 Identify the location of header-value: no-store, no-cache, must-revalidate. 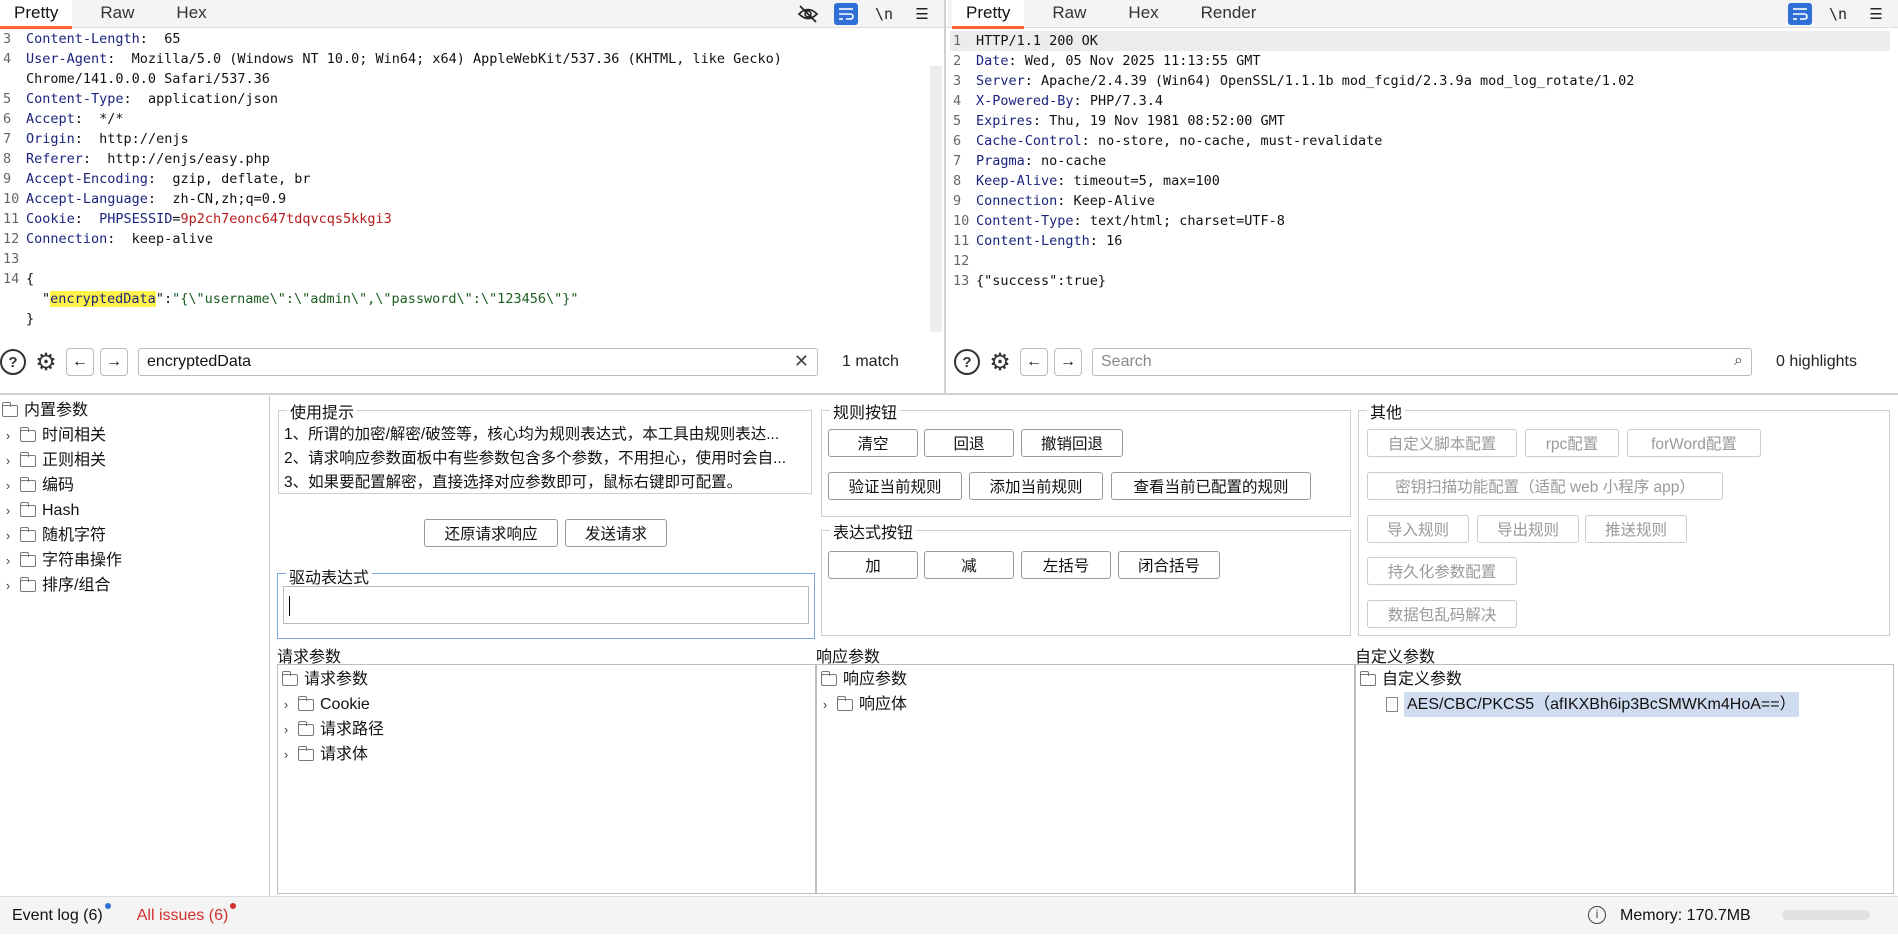
(1236, 141).